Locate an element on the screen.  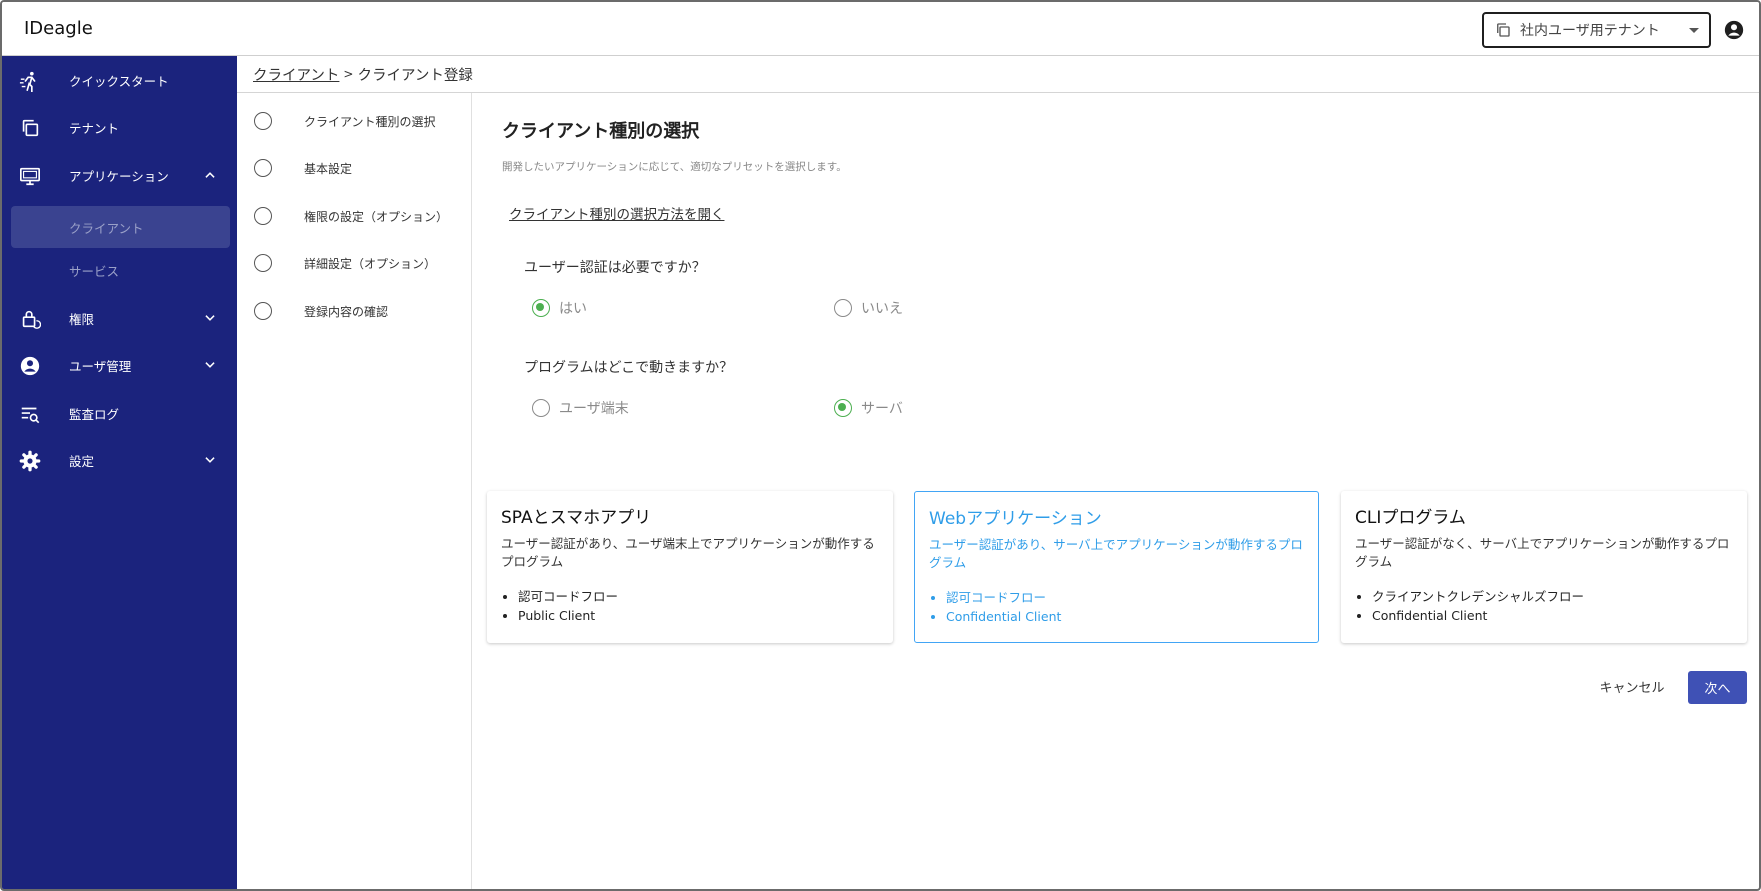
sidebar-item-permissions: 権限 is located at coordinates (119, 318).